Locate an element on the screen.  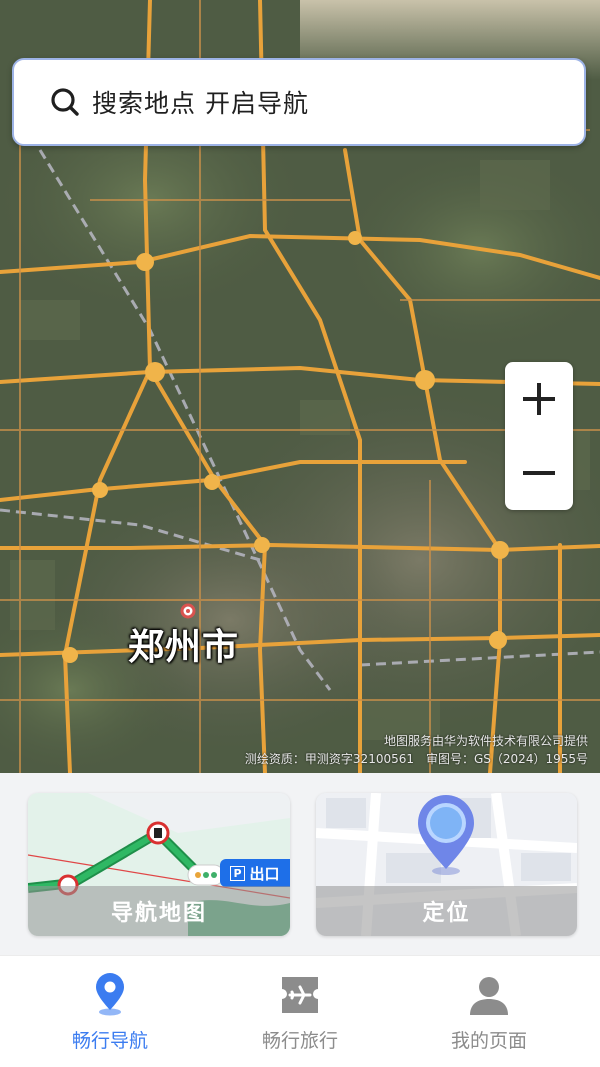
location-pin-icon is located at coordinates (110, 994).